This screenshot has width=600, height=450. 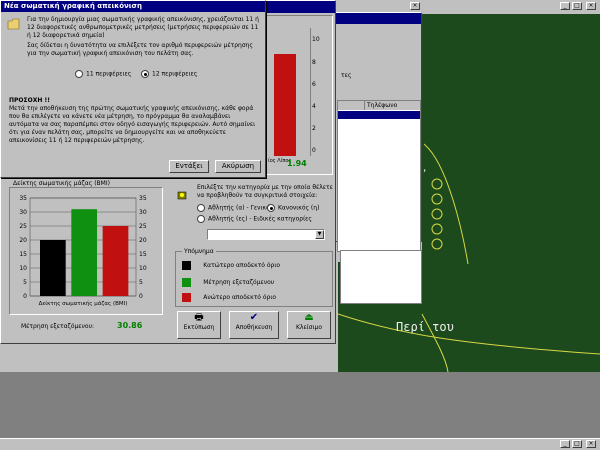 I want to click on top-chart-tick: 4, so click(x=314, y=106).